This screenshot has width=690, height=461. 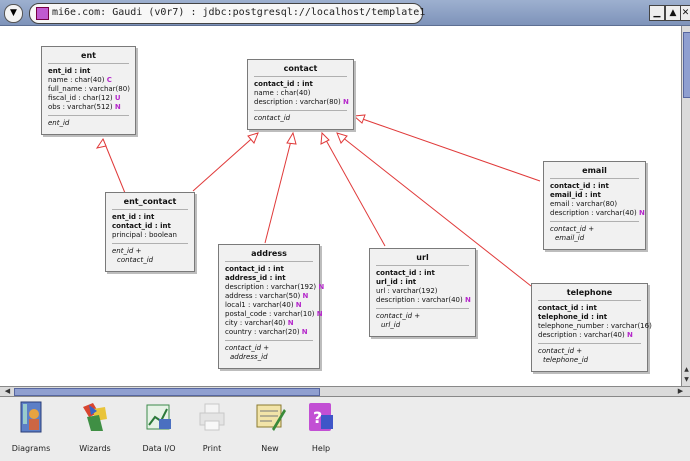 I want to click on entity-attribute: description : varchar(80) N, so click(x=301, y=102).